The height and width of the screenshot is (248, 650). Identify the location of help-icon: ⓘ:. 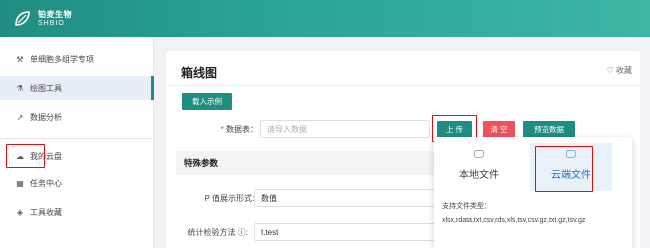
(242, 232).